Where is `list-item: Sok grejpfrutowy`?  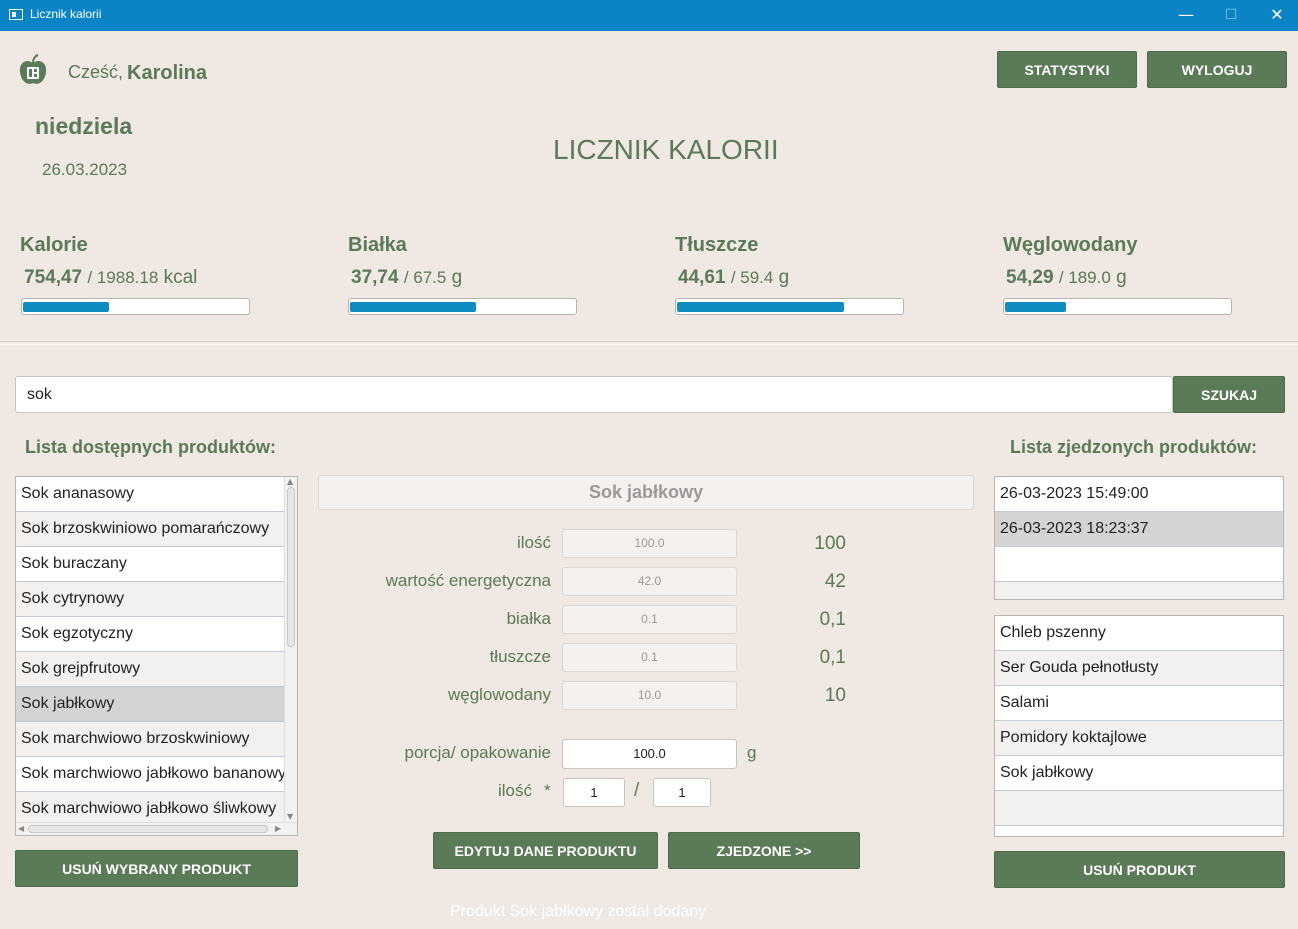
list-item: Sok grejpfrutowy is located at coordinates (151, 669).